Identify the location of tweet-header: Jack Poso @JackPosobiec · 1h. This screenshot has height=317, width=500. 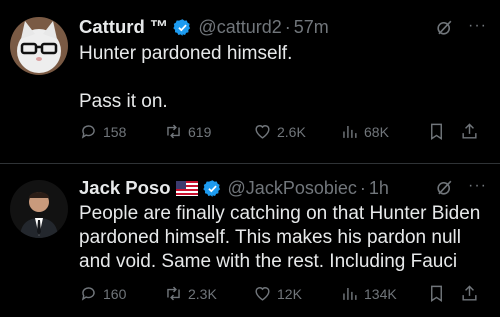
(234, 188).